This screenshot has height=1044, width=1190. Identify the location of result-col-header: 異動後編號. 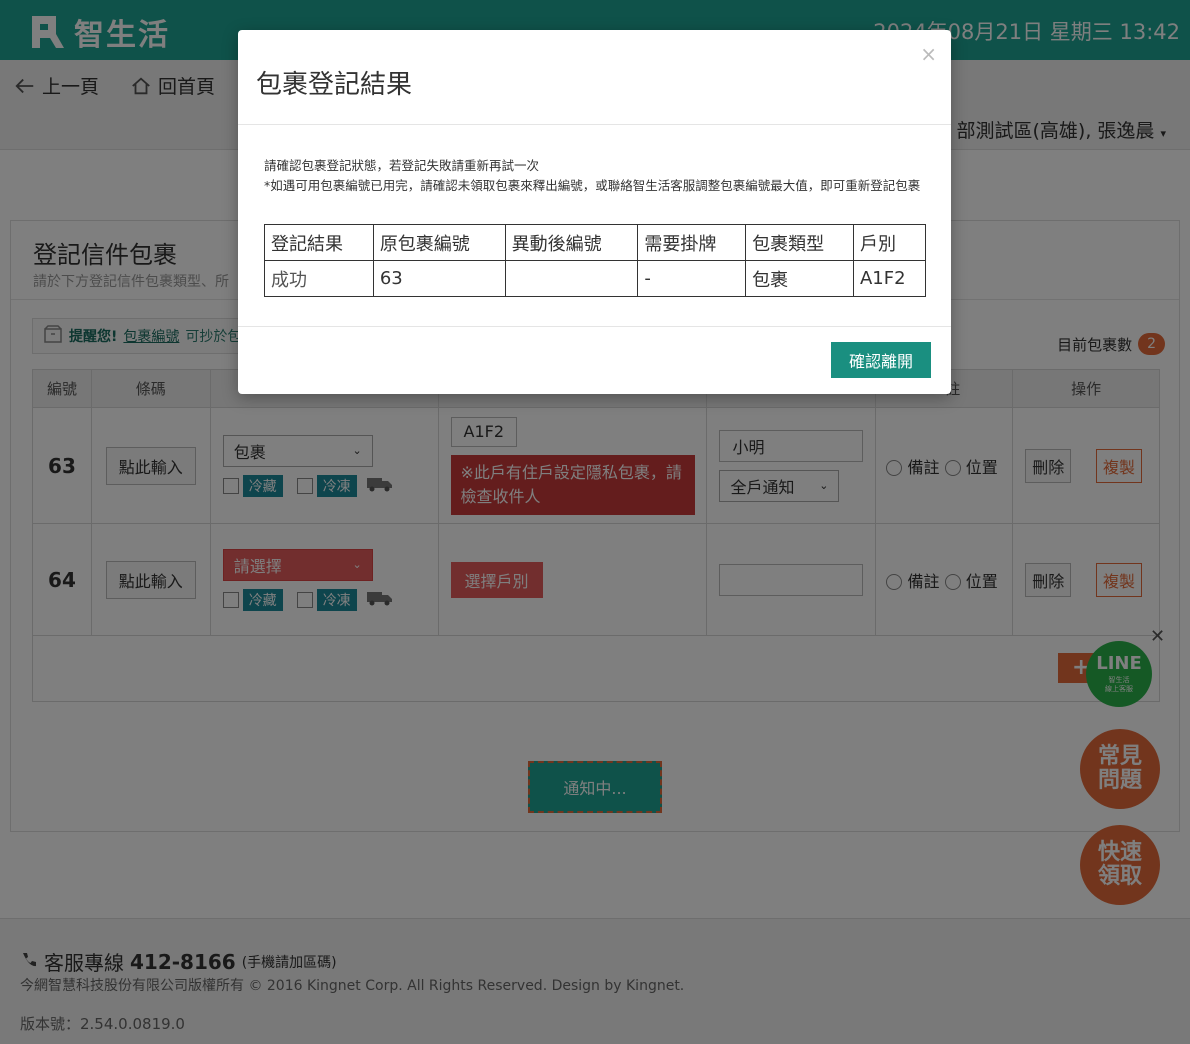
(571, 242).